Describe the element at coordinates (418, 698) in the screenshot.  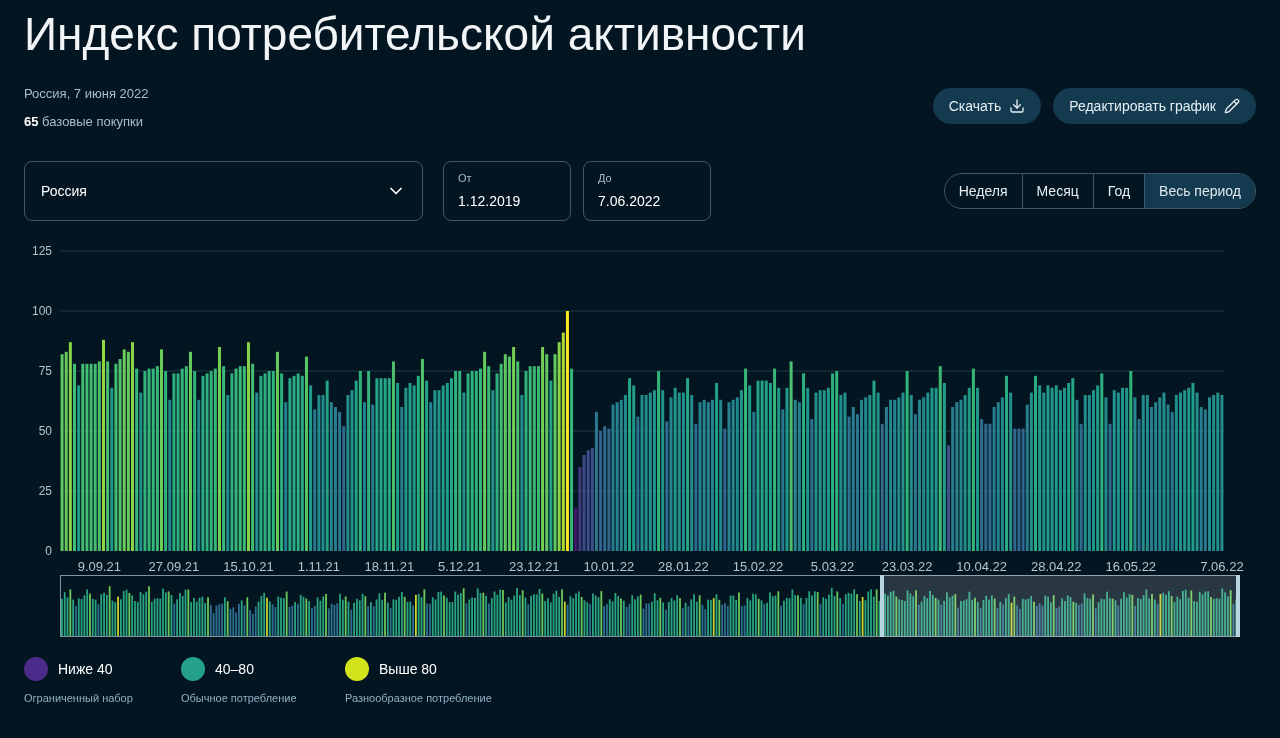
I see `legend-description: Разнообразное потребление` at that location.